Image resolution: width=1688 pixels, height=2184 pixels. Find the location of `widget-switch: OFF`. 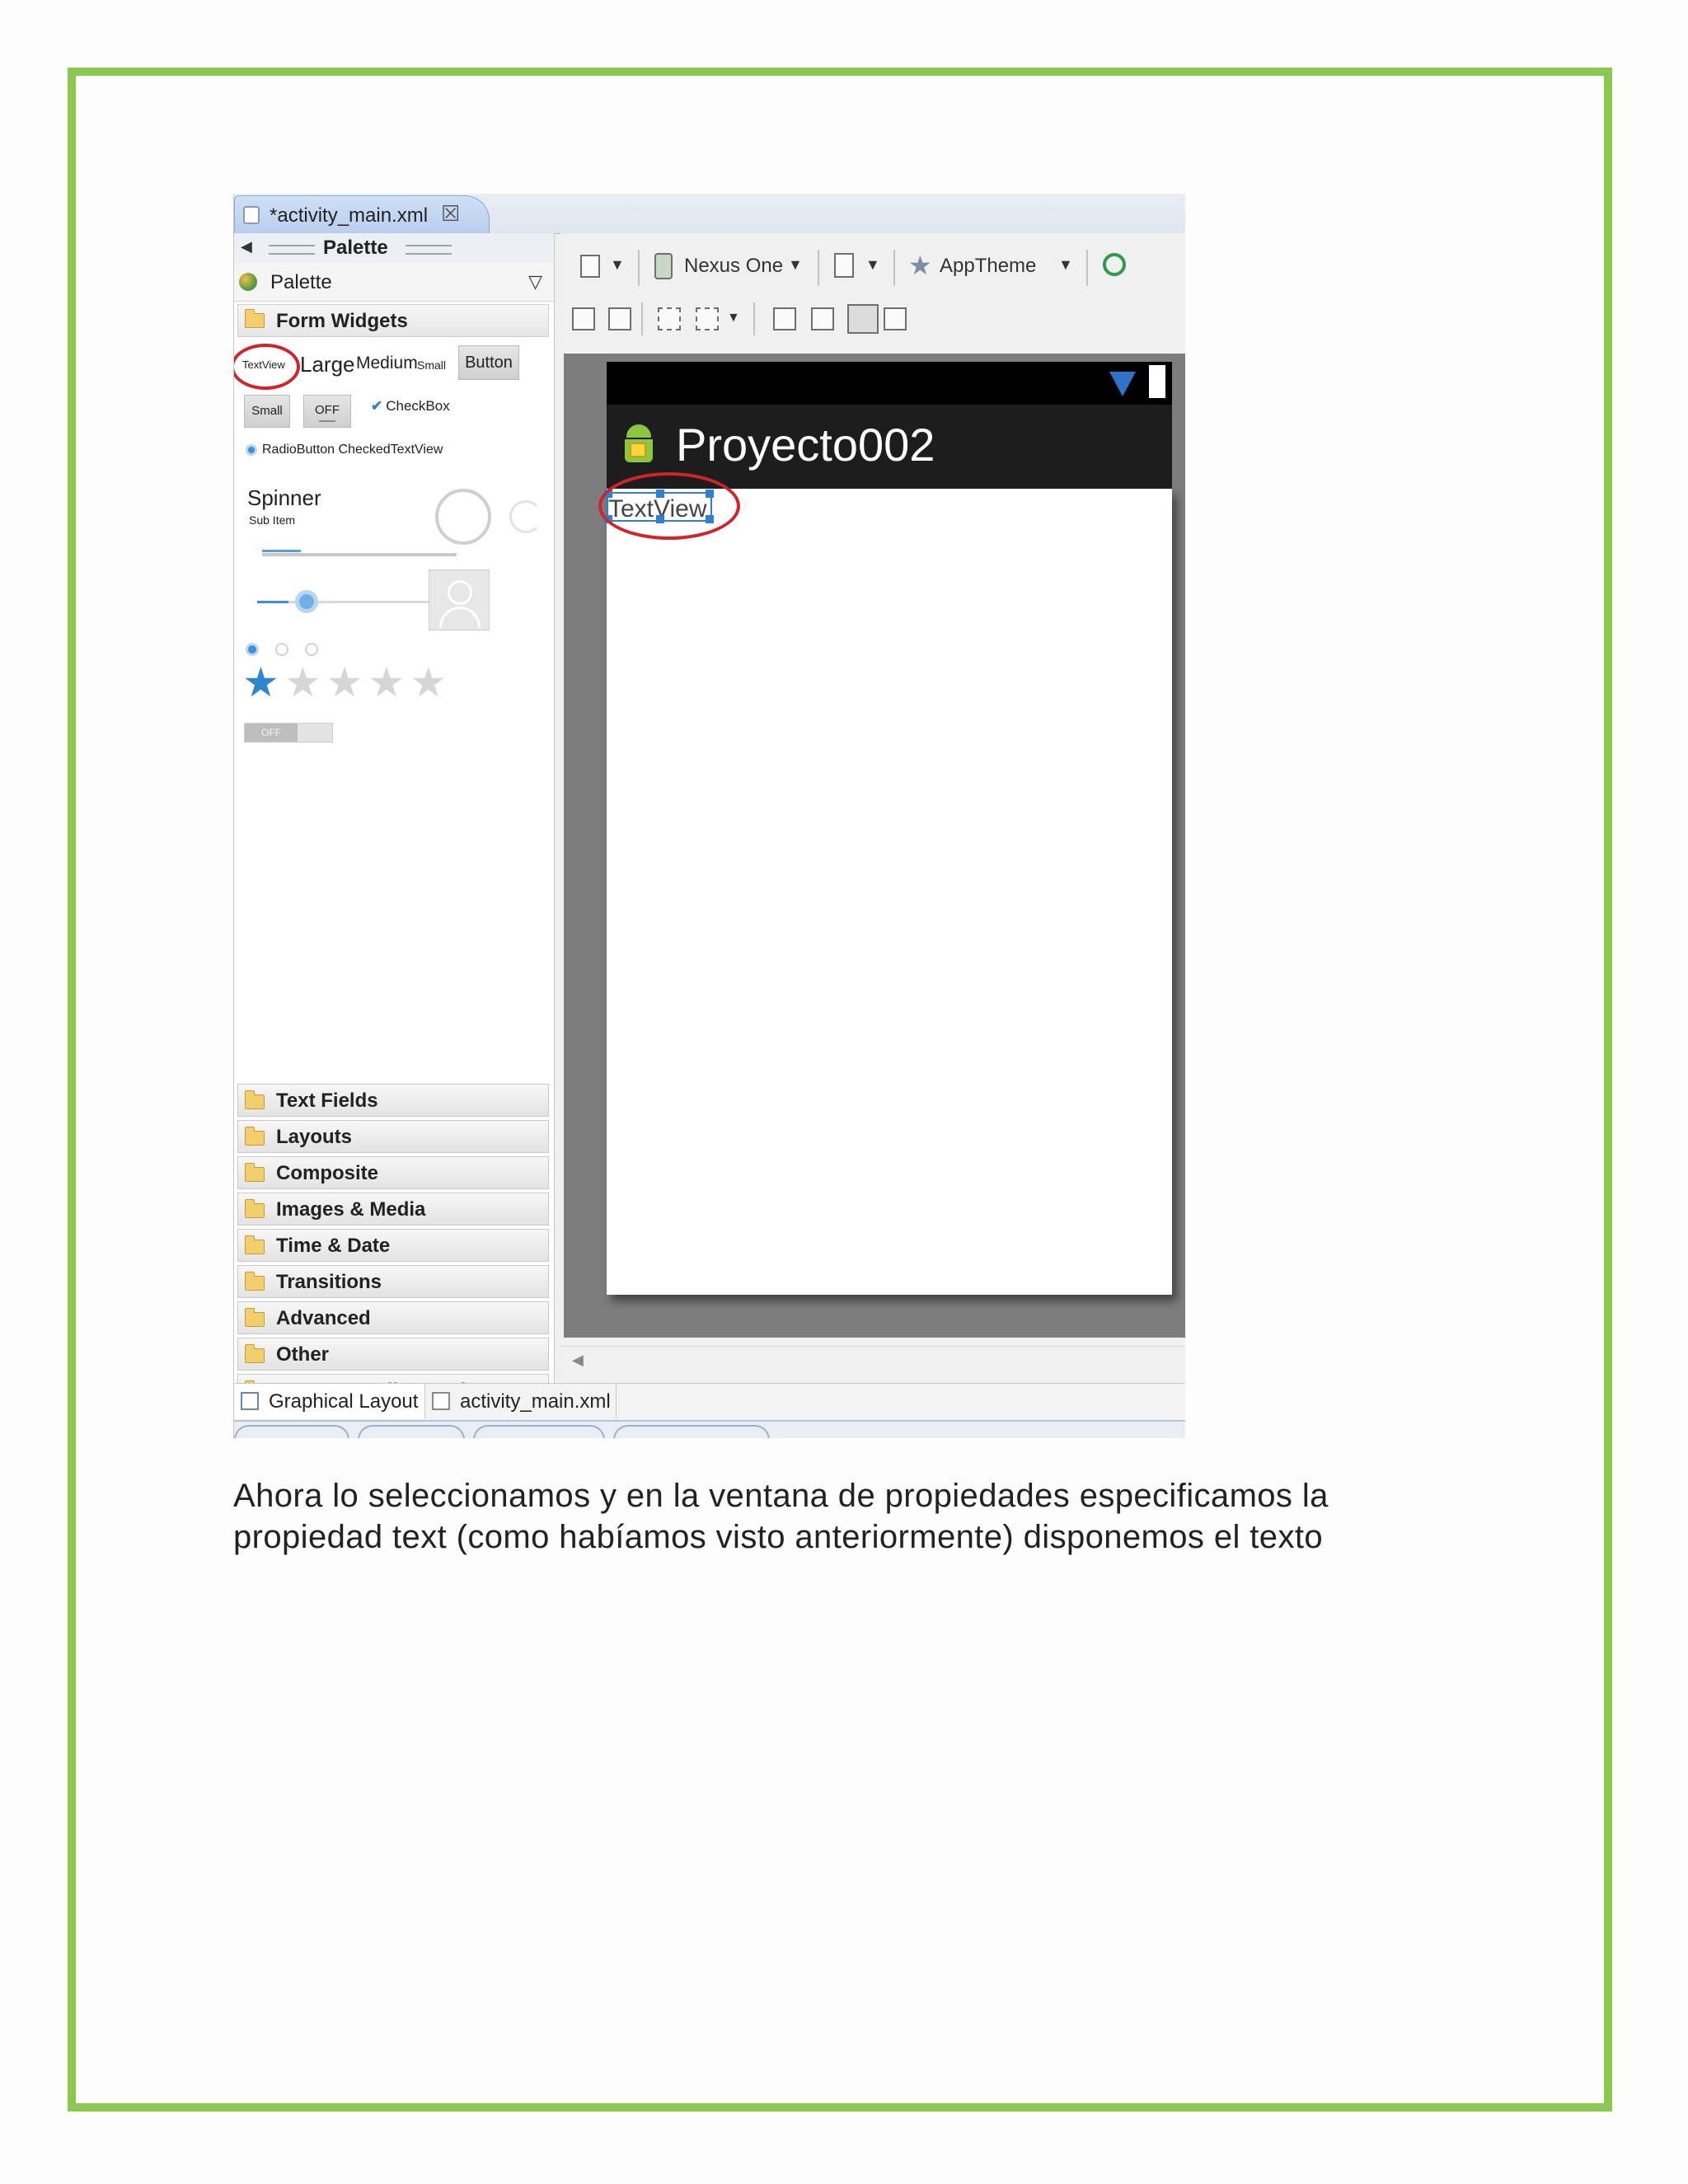

widget-switch: OFF is located at coordinates (289, 733).